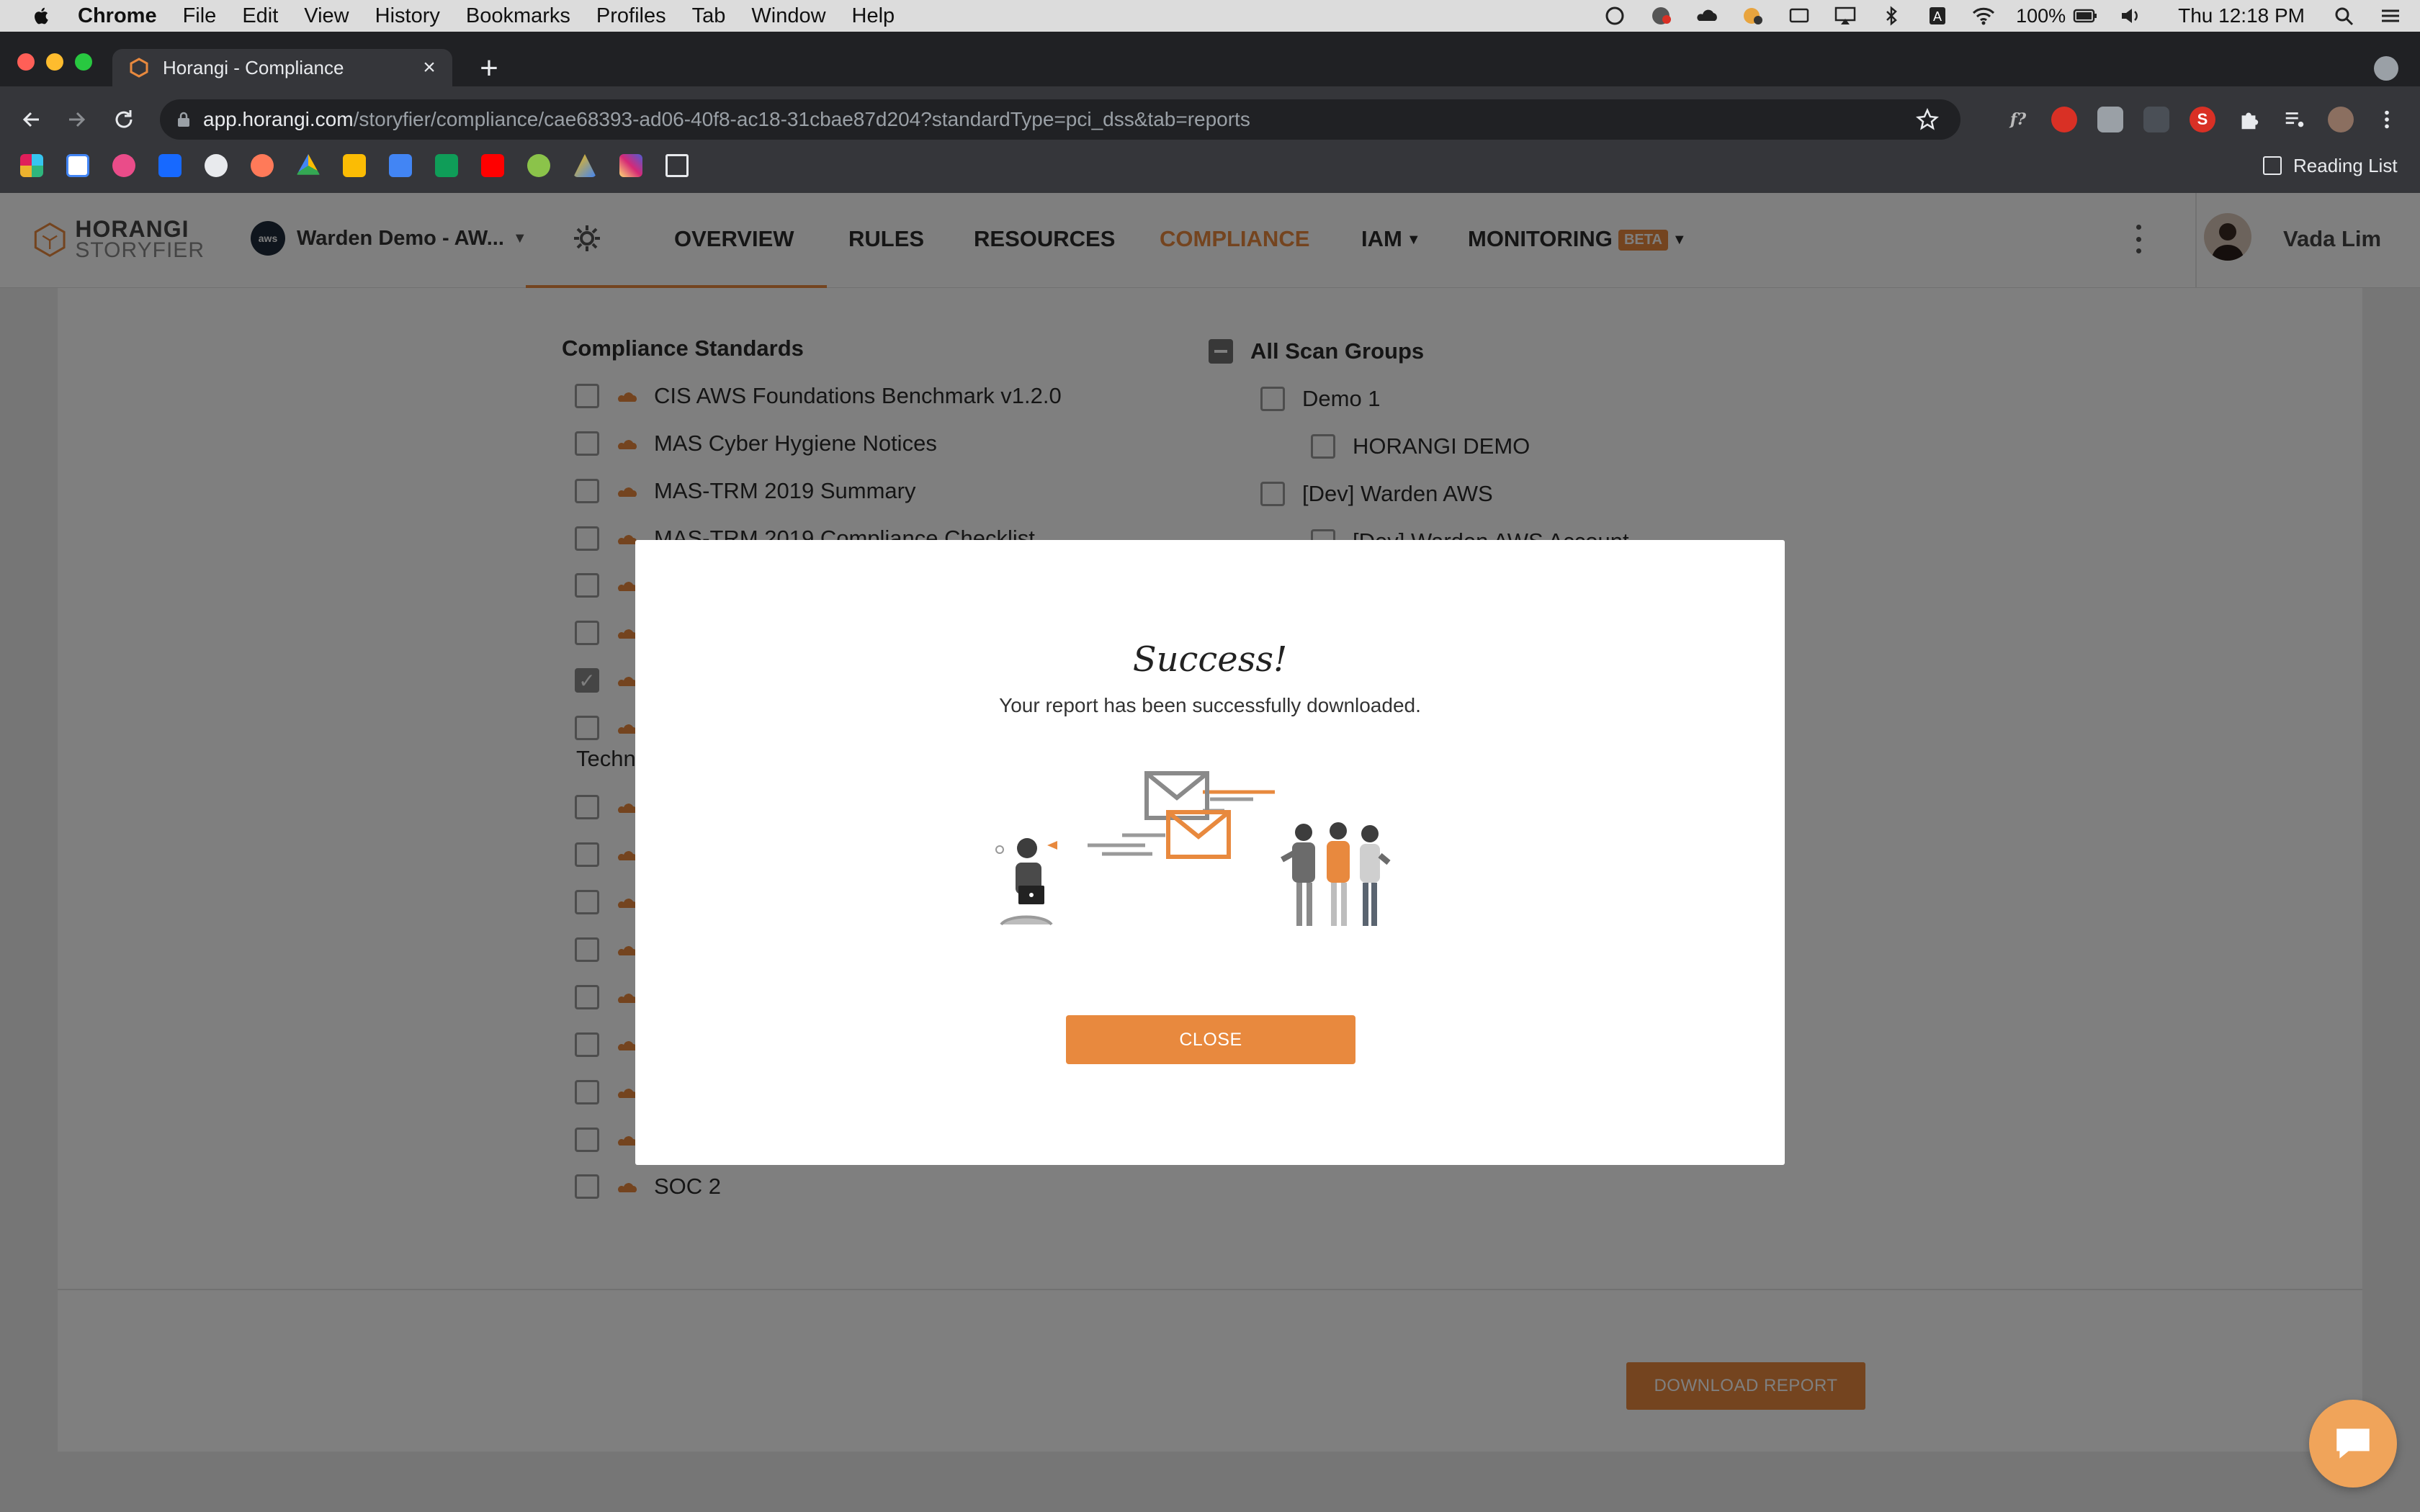 The image size is (2420, 1512). I want to click on airplay-icon, so click(1846, 16).